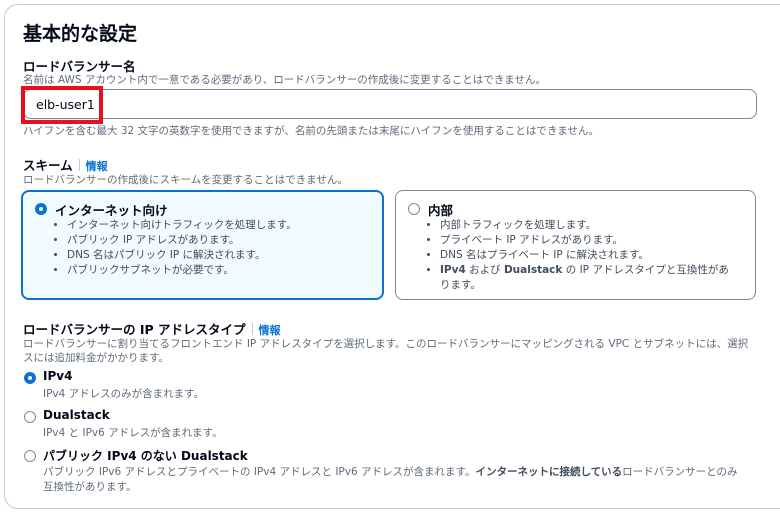 This screenshot has width=780, height=514. Describe the element at coordinates (57, 376) in the screenshot. I see `ip-option-ipv4-label: IPv4` at that location.